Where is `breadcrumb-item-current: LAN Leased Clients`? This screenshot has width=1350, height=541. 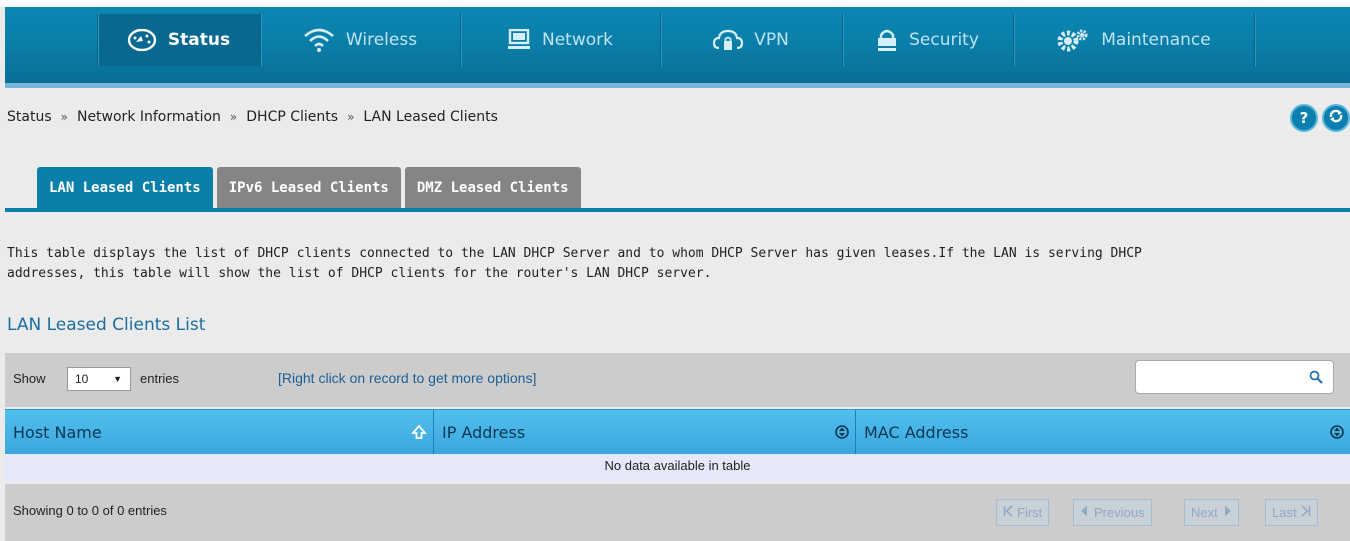
breadcrumb-item-current: LAN Leased Clients is located at coordinates (430, 117).